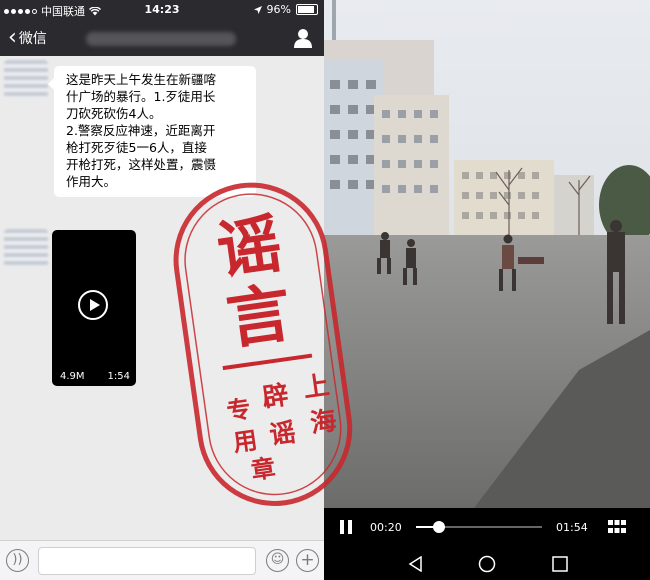 This screenshot has width=650, height=580. I want to click on battery-icon, so click(307, 9).